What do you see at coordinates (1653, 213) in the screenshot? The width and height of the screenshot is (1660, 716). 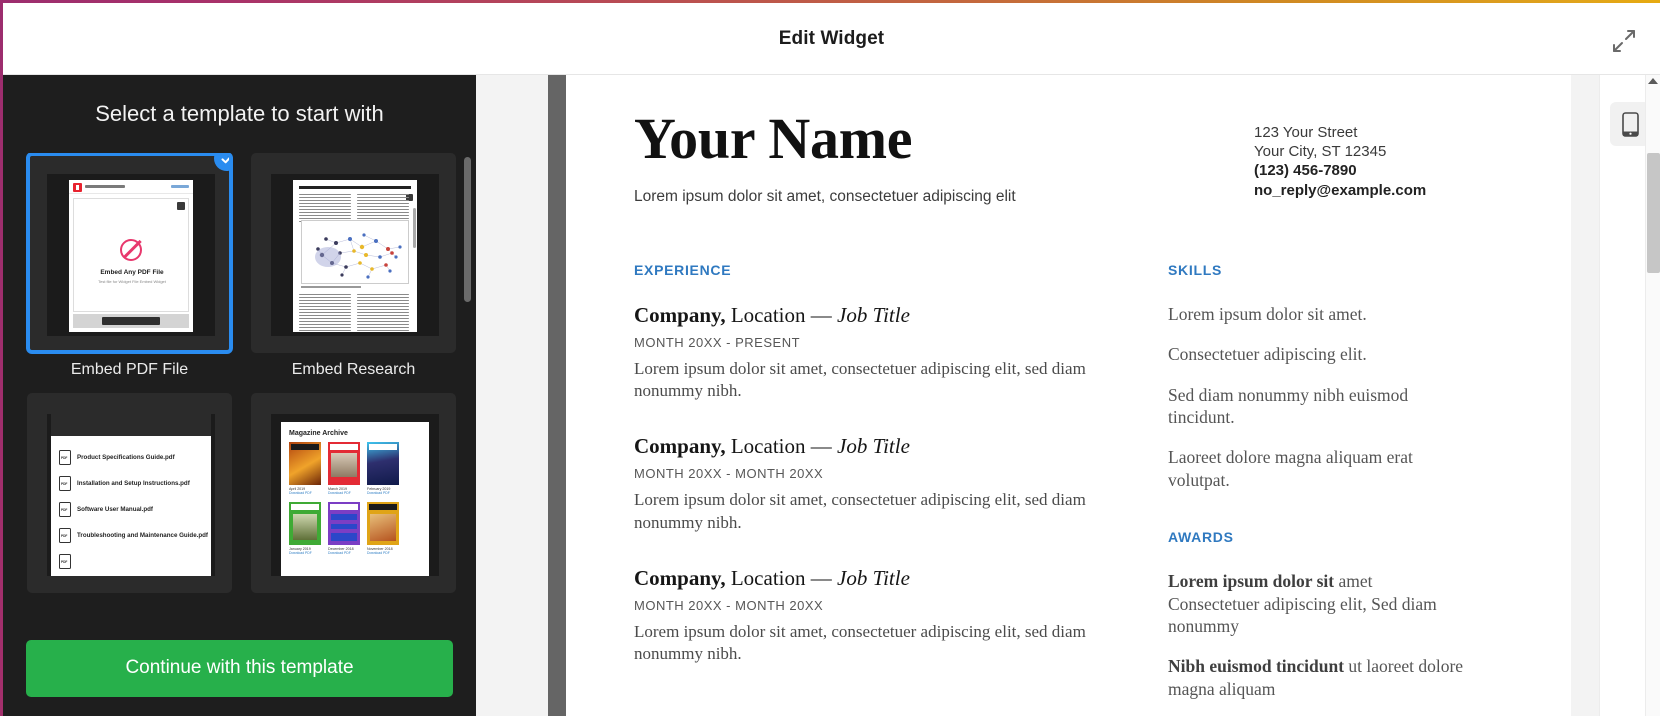 I see `preview-scrollbar-thumb` at bounding box center [1653, 213].